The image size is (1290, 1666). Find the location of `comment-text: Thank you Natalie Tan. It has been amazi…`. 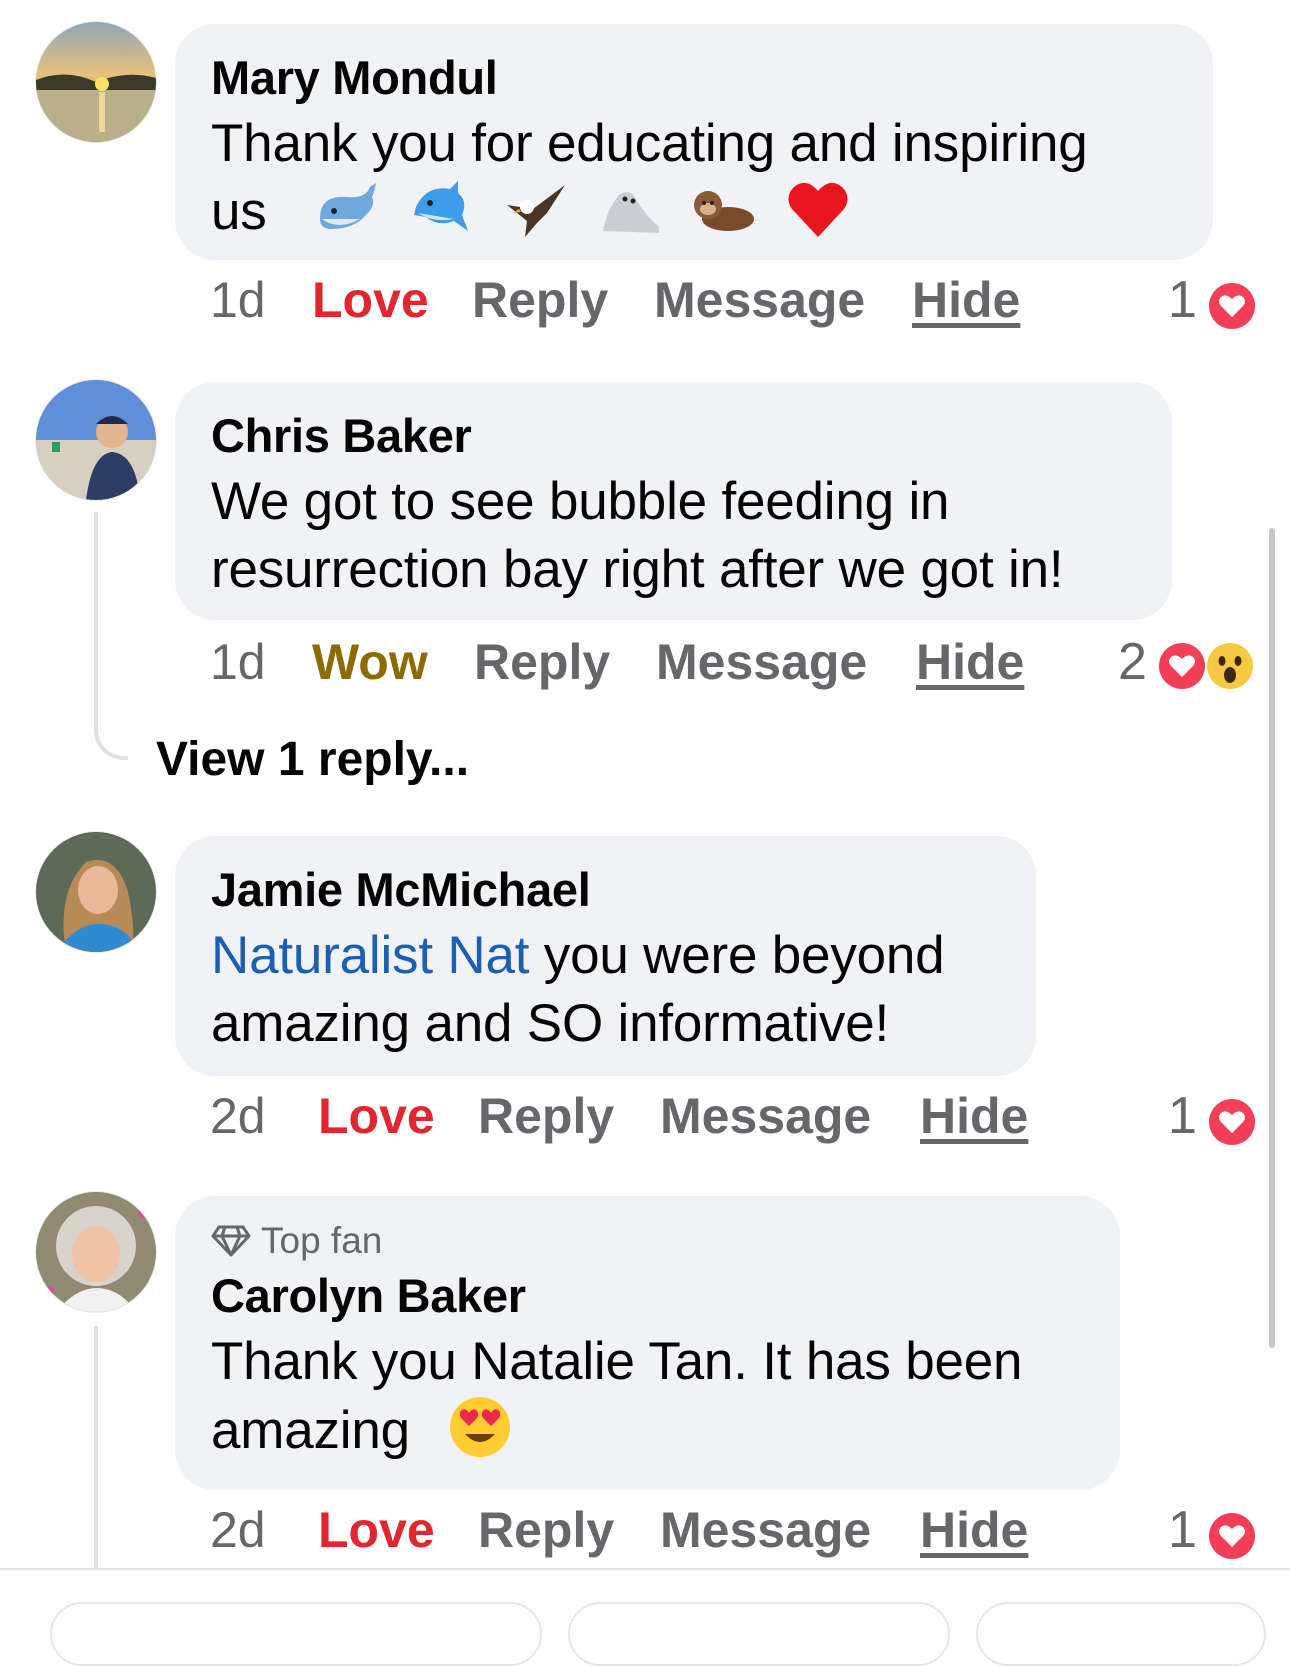

comment-text: Thank you Natalie Tan. It has been amazi… is located at coordinates (617, 1396).